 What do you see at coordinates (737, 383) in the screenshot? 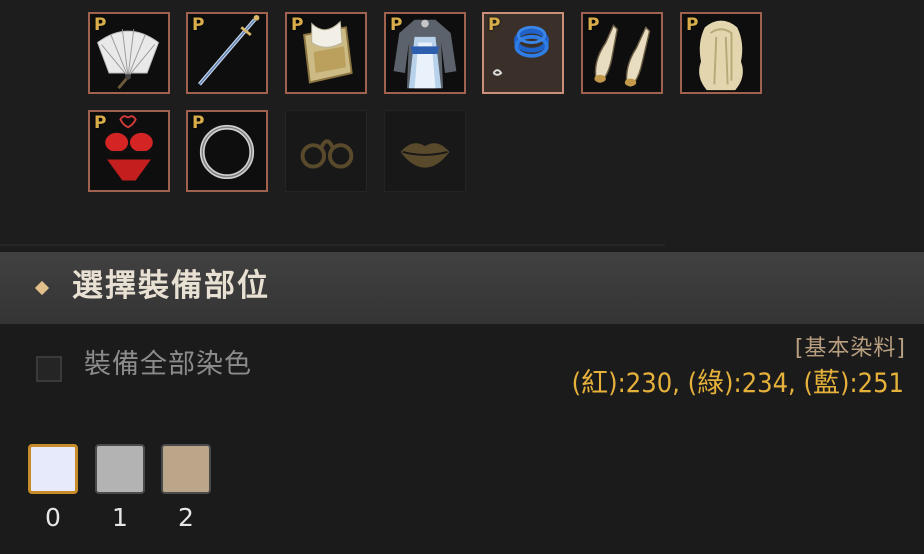
I see `dye-rgb-readout: (紅):230, (綠):234, (藍):251` at bounding box center [737, 383].